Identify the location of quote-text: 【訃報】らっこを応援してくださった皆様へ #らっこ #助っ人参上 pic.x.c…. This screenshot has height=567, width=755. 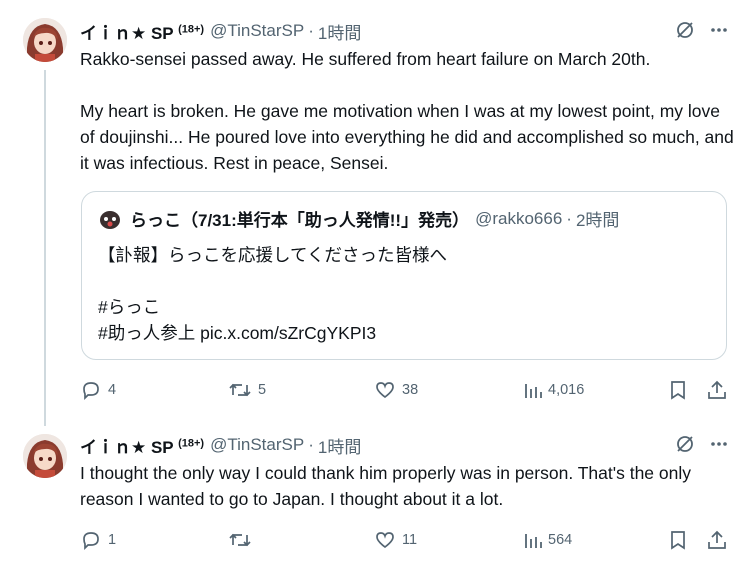
(272, 294).